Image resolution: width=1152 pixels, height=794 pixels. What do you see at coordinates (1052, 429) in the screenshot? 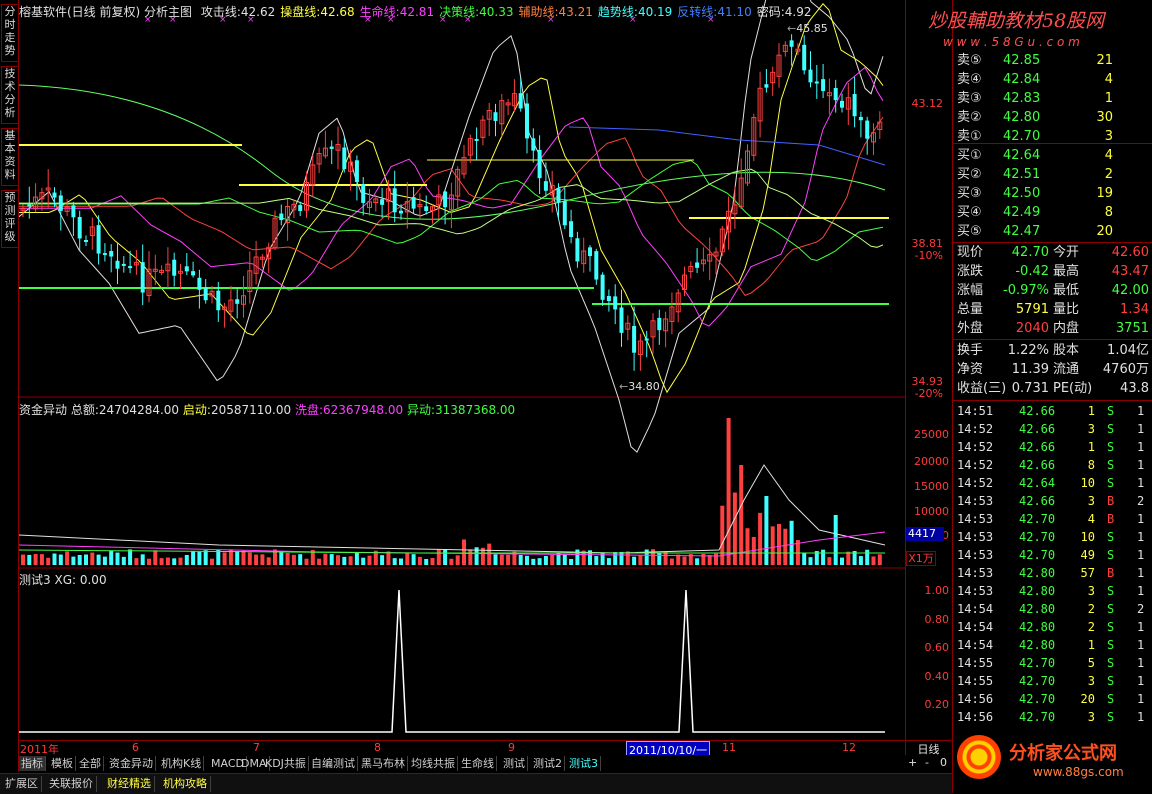
I see `tick-row: 14:52 42.66 3 S 1` at bounding box center [1052, 429].